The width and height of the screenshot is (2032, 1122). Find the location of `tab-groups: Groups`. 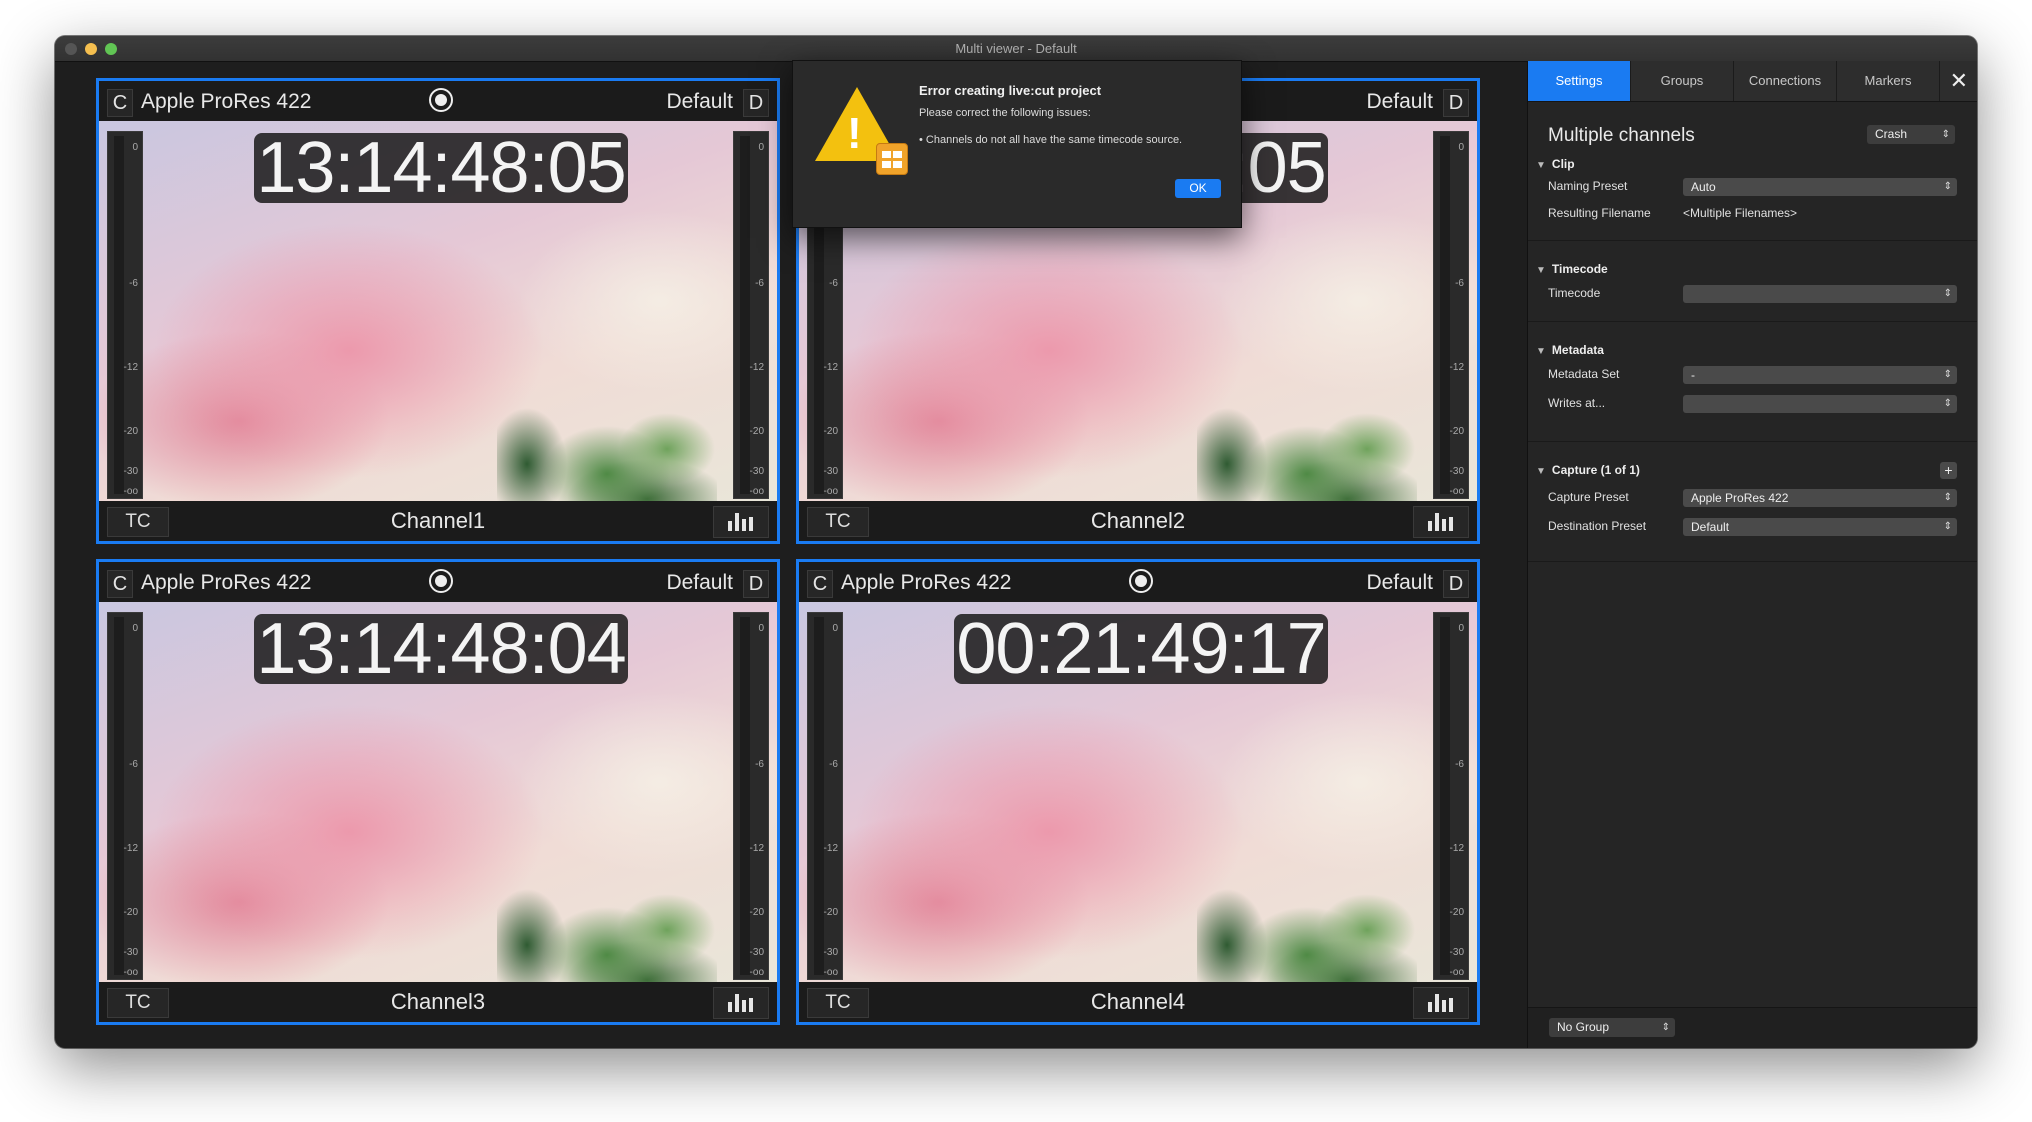

tab-groups: Groups is located at coordinates (1682, 81).